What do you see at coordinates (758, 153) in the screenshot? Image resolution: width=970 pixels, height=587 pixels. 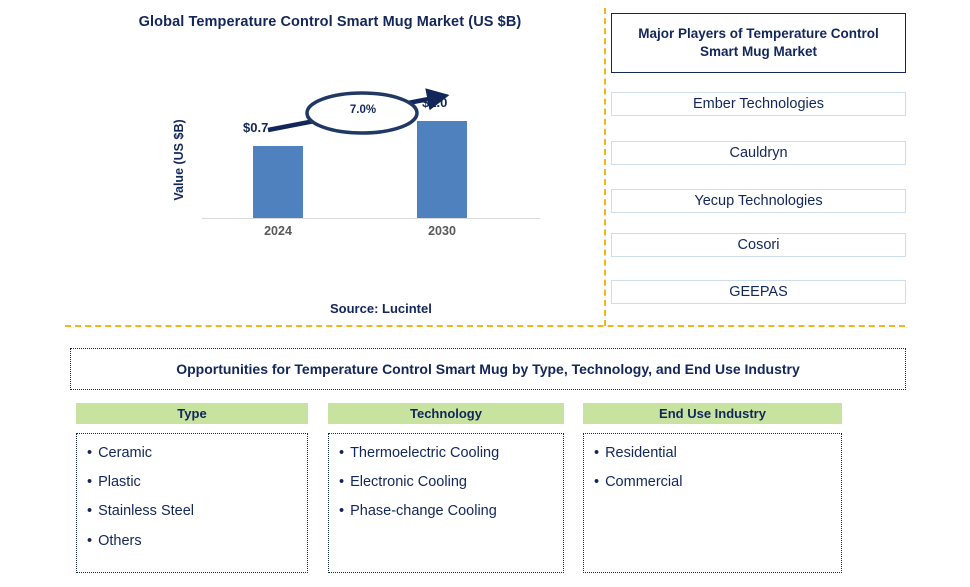 I see `player-item: Cauldryn` at bounding box center [758, 153].